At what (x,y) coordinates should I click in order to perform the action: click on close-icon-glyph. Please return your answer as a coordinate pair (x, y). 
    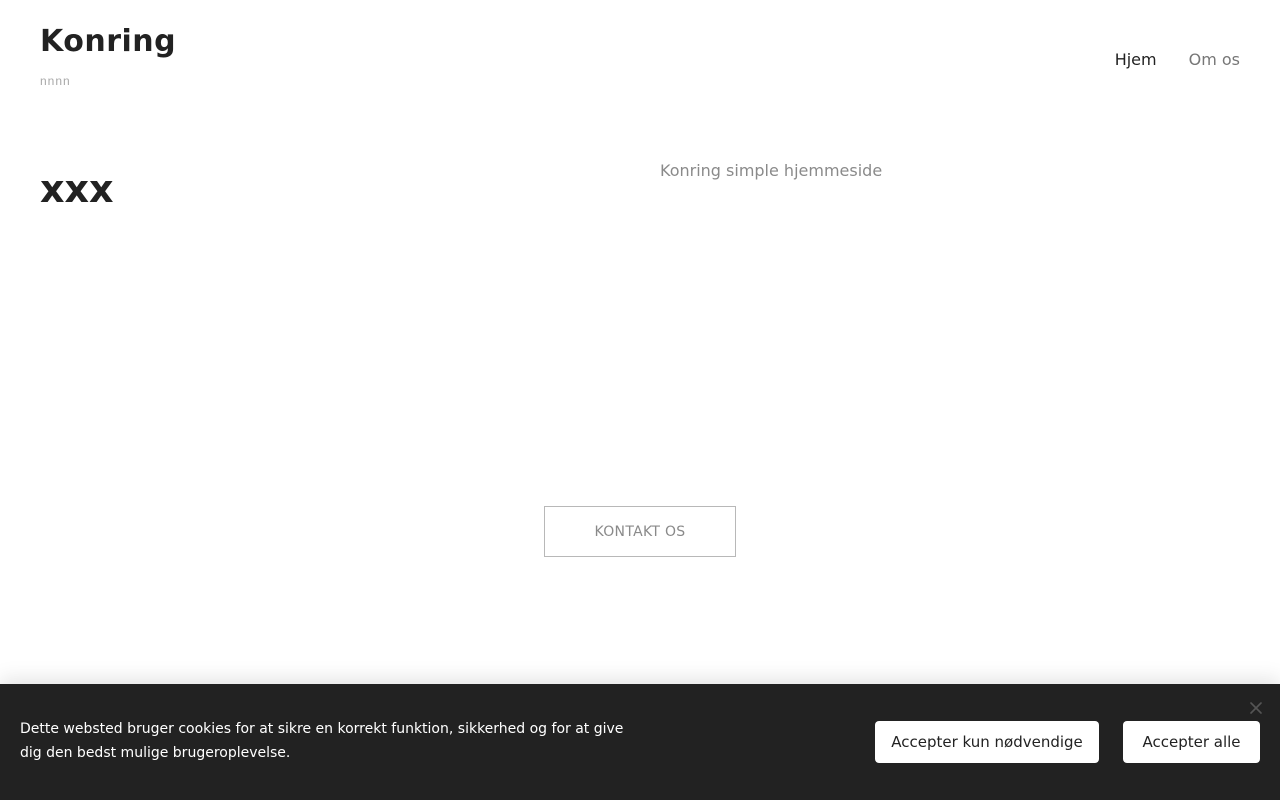
    Looking at the image, I should click on (1256, 708).